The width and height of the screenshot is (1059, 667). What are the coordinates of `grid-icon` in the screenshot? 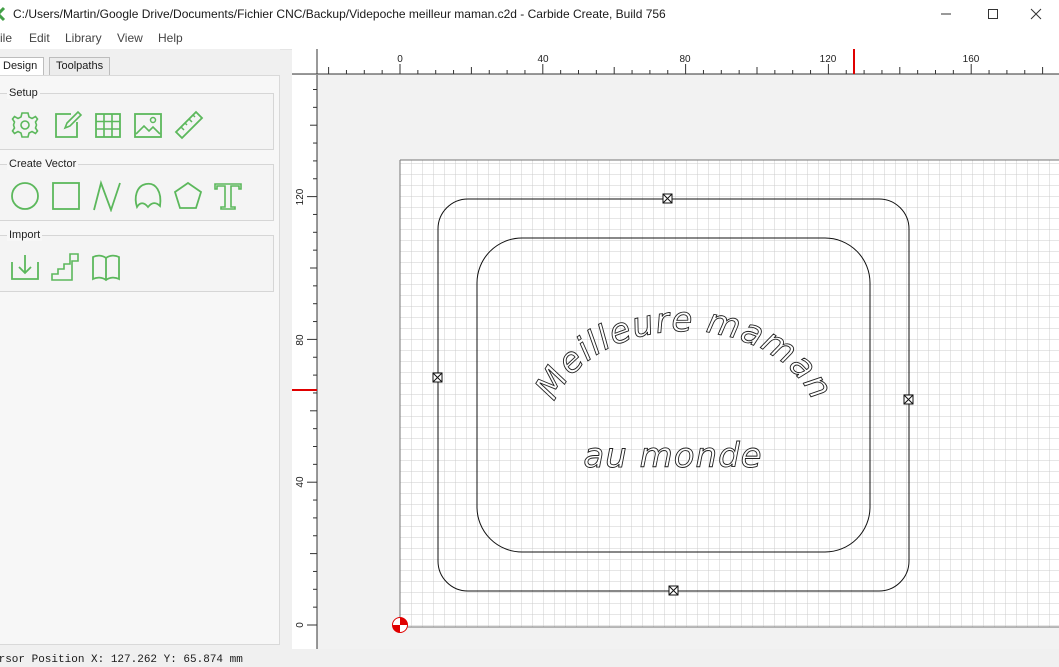 It's located at (108, 125).